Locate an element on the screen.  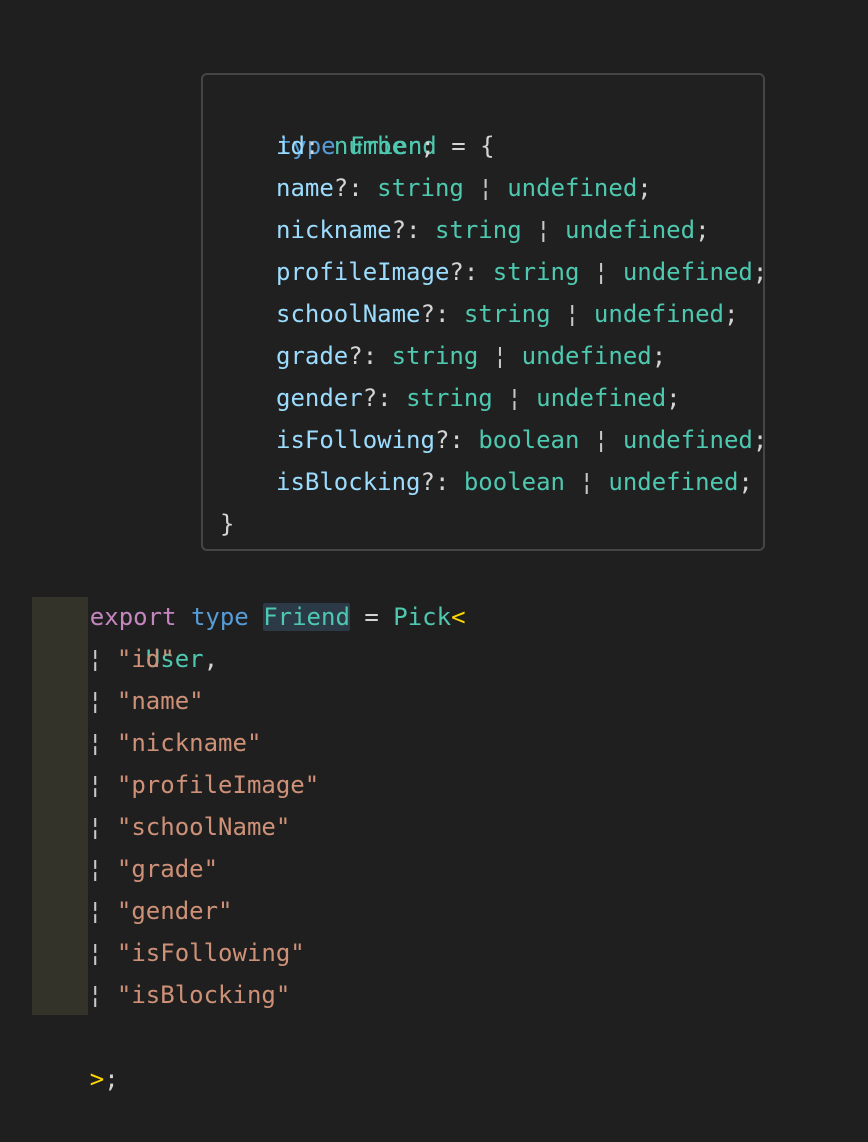
hover-field-name: gender is located at coordinates (319, 398).